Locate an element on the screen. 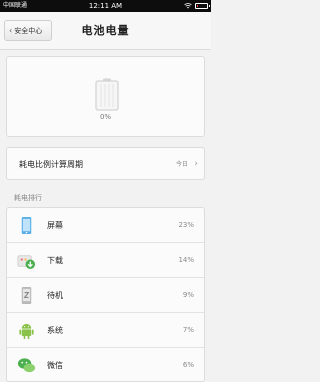  wifi-icon is located at coordinates (188, 6).